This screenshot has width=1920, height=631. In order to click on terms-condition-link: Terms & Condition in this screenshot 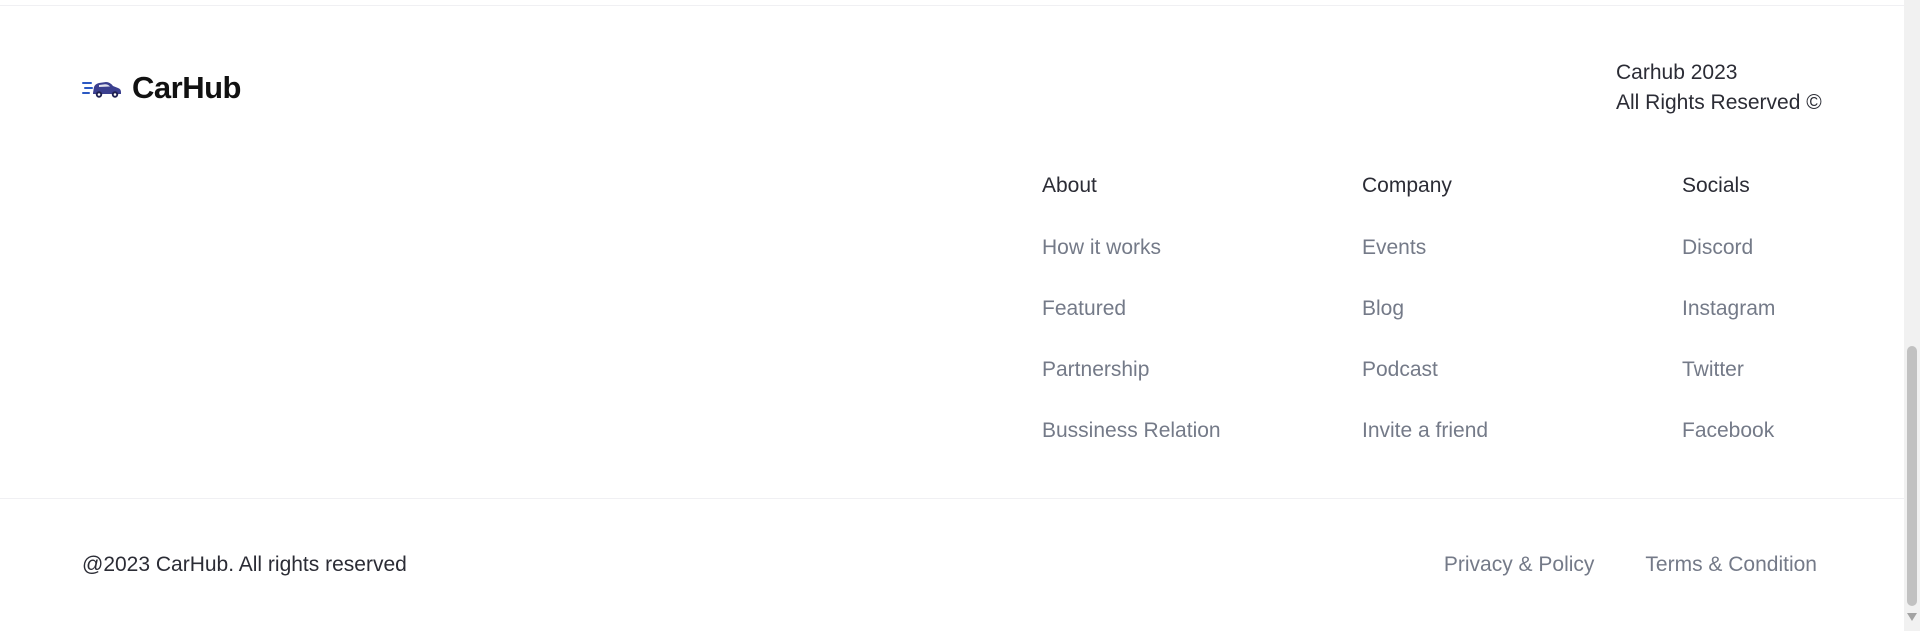, I will do `click(1731, 565)`.